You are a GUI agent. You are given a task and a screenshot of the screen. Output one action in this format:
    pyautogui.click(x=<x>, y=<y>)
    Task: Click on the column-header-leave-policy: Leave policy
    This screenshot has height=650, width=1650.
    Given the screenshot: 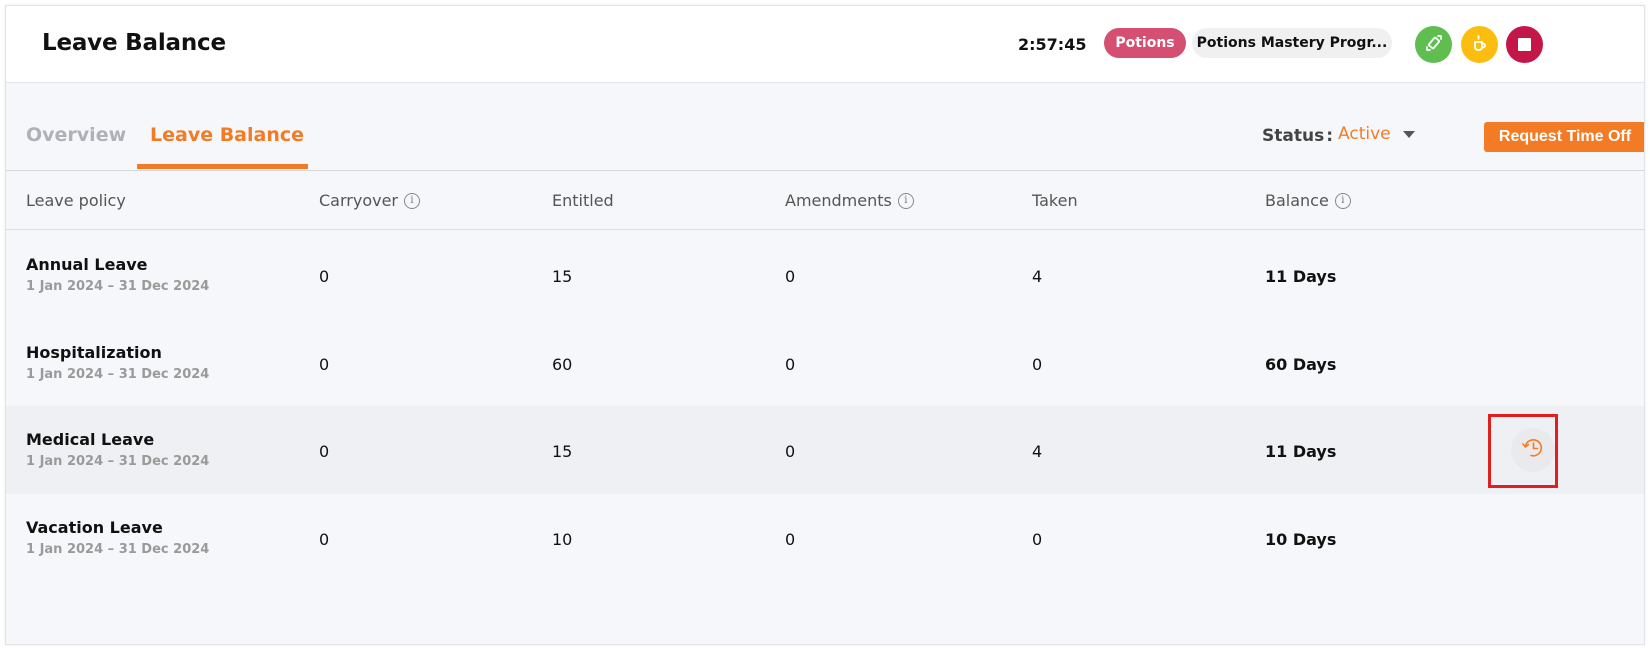 What is the action you would take?
    pyautogui.click(x=76, y=200)
    